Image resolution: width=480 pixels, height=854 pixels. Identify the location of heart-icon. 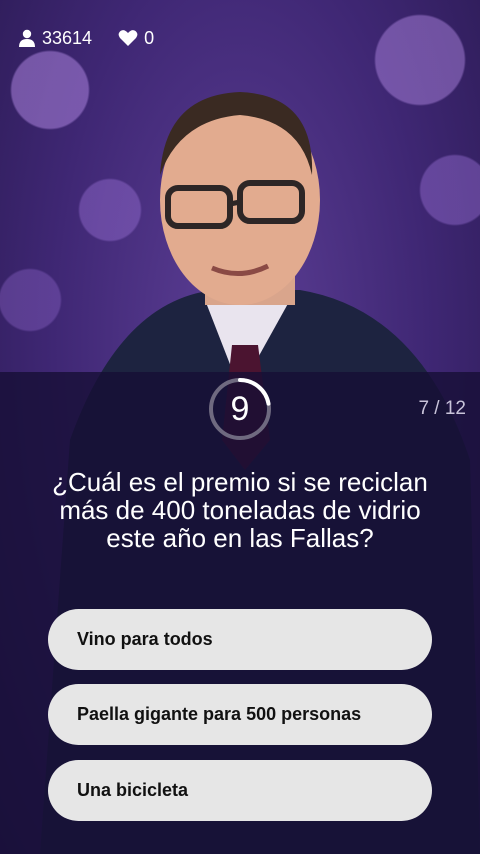
(128, 38).